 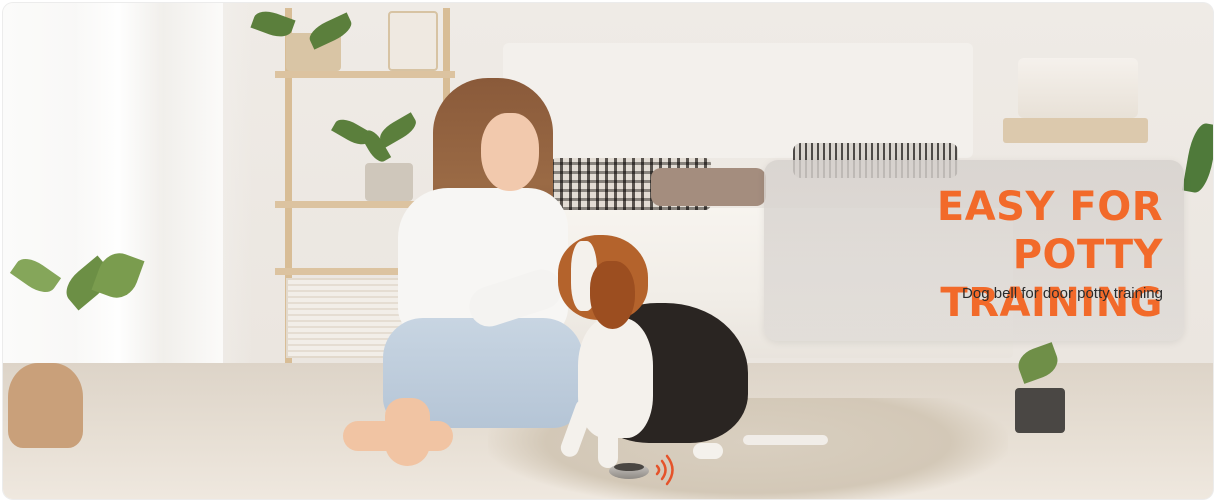 I want to click on plant-pot-shelf, so click(x=389, y=182).